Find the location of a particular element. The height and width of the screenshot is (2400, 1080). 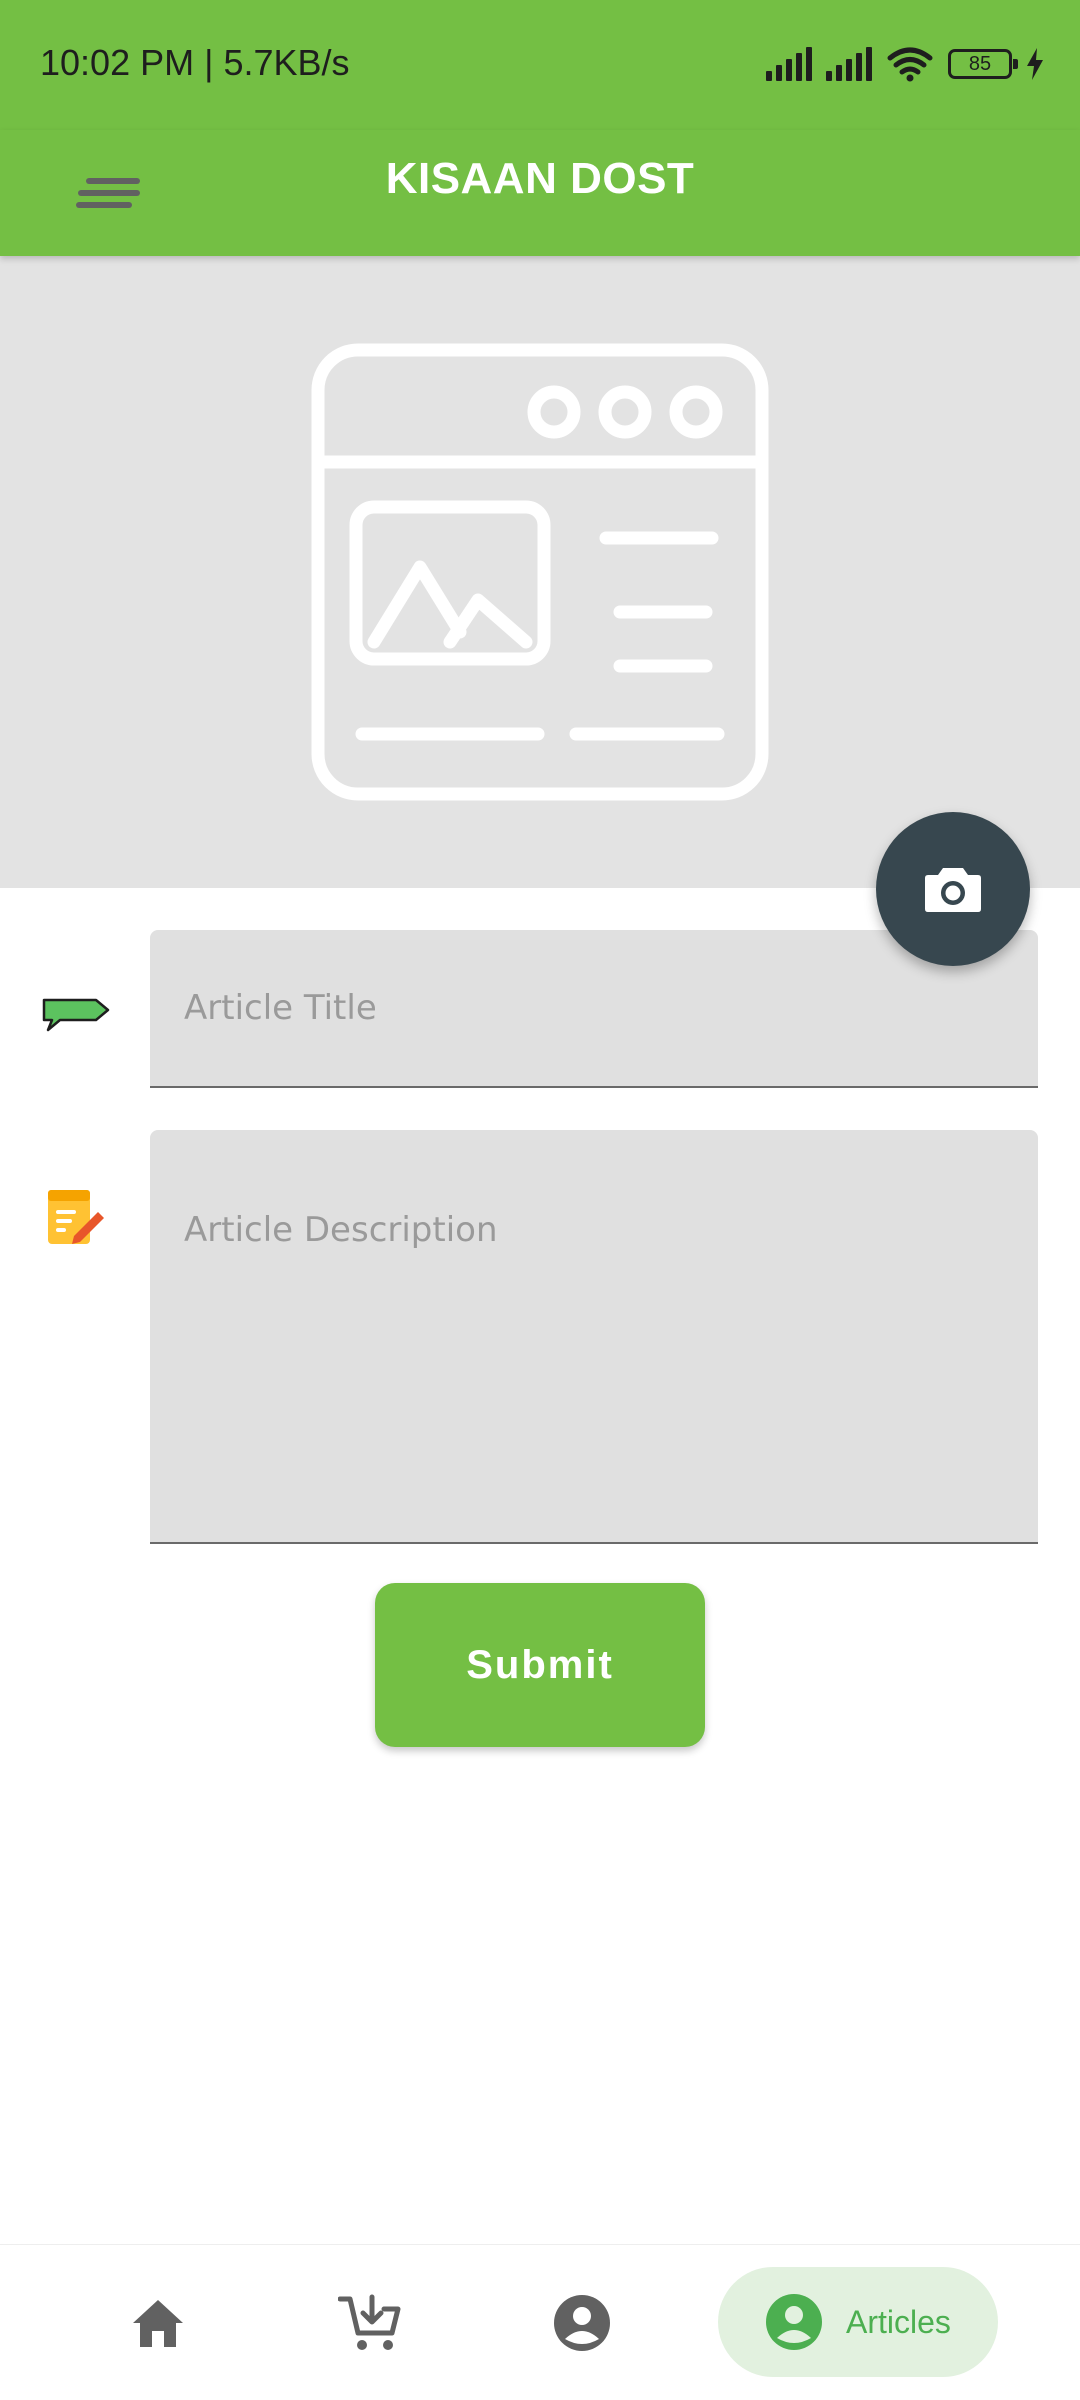

wifi-icon is located at coordinates (910, 64).